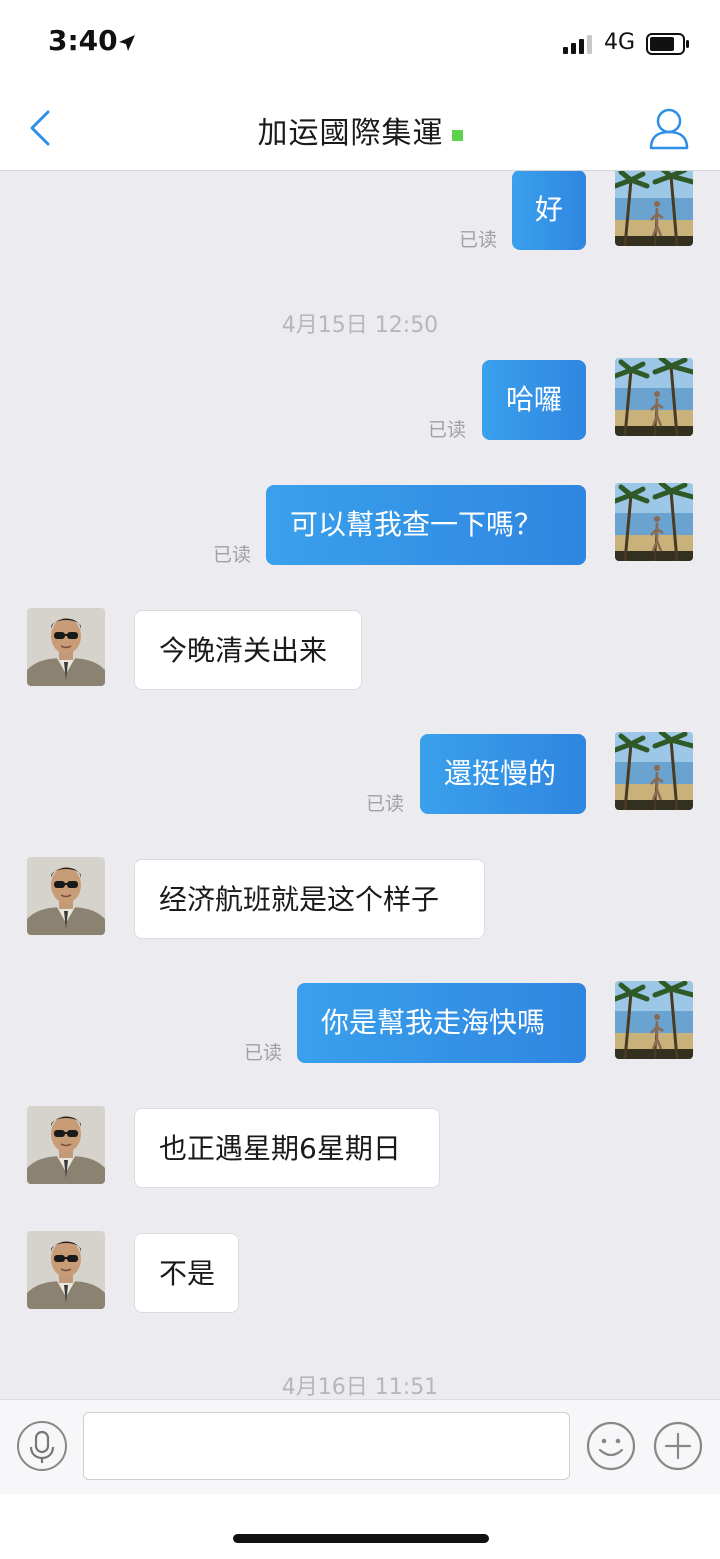 This screenshot has width=720, height=1559. Describe the element at coordinates (326, 1446) in the screenshot. I see `message-text-input` at that location.